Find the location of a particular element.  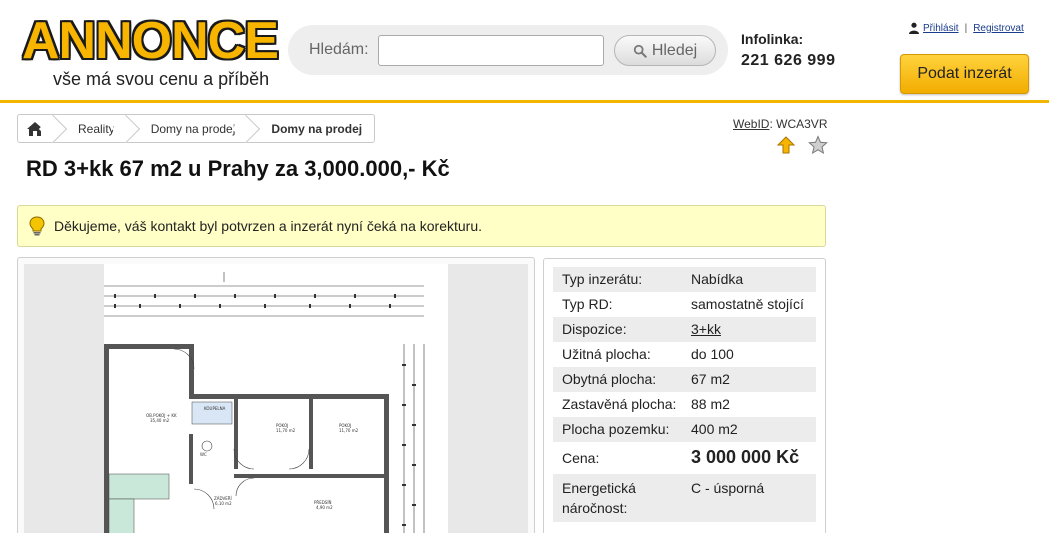

param-value: Nabídka is located at coordinates (717, 279).